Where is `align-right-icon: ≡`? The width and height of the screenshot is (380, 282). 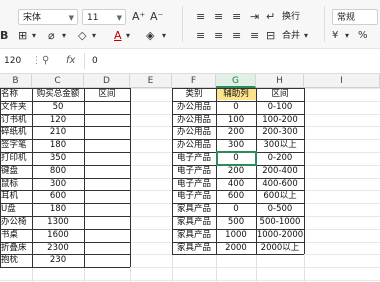 align-right-icon: ≡ is located at coordinates (236, 36).